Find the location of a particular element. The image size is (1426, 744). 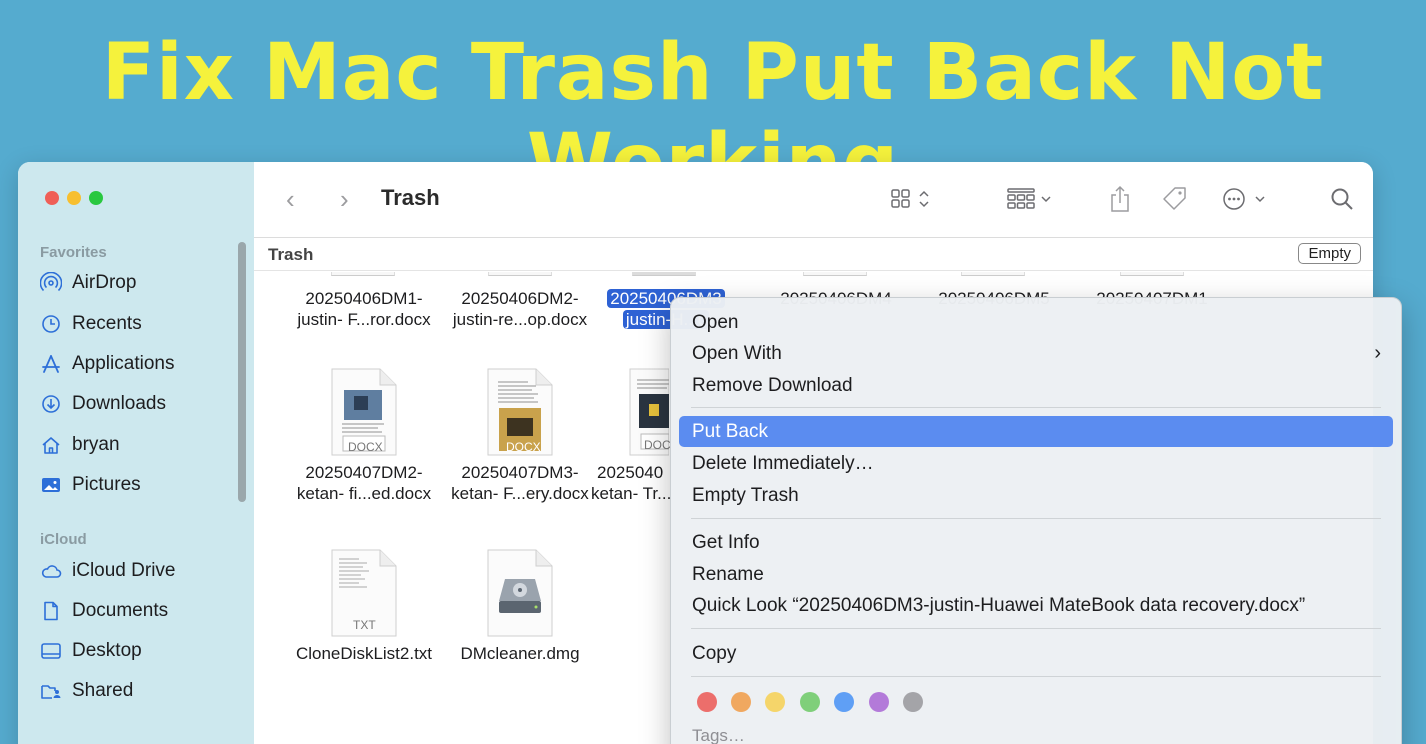

sidebar-item-applications: Applications is located at coordinates (107, 364).